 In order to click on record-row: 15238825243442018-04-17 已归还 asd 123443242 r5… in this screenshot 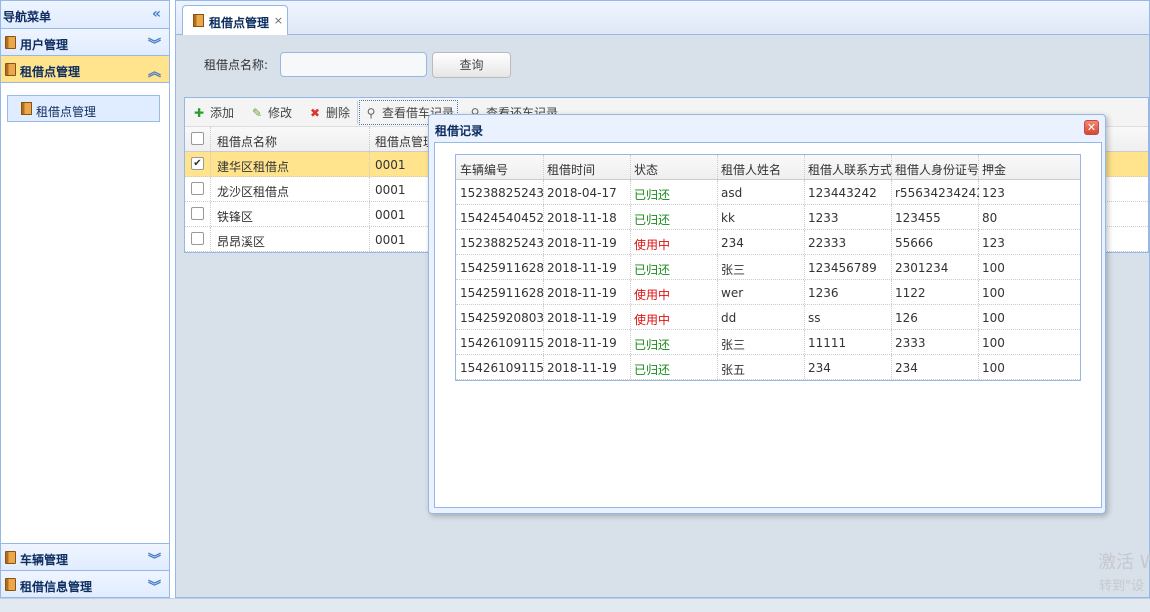, I will do `click(768, 192)`.